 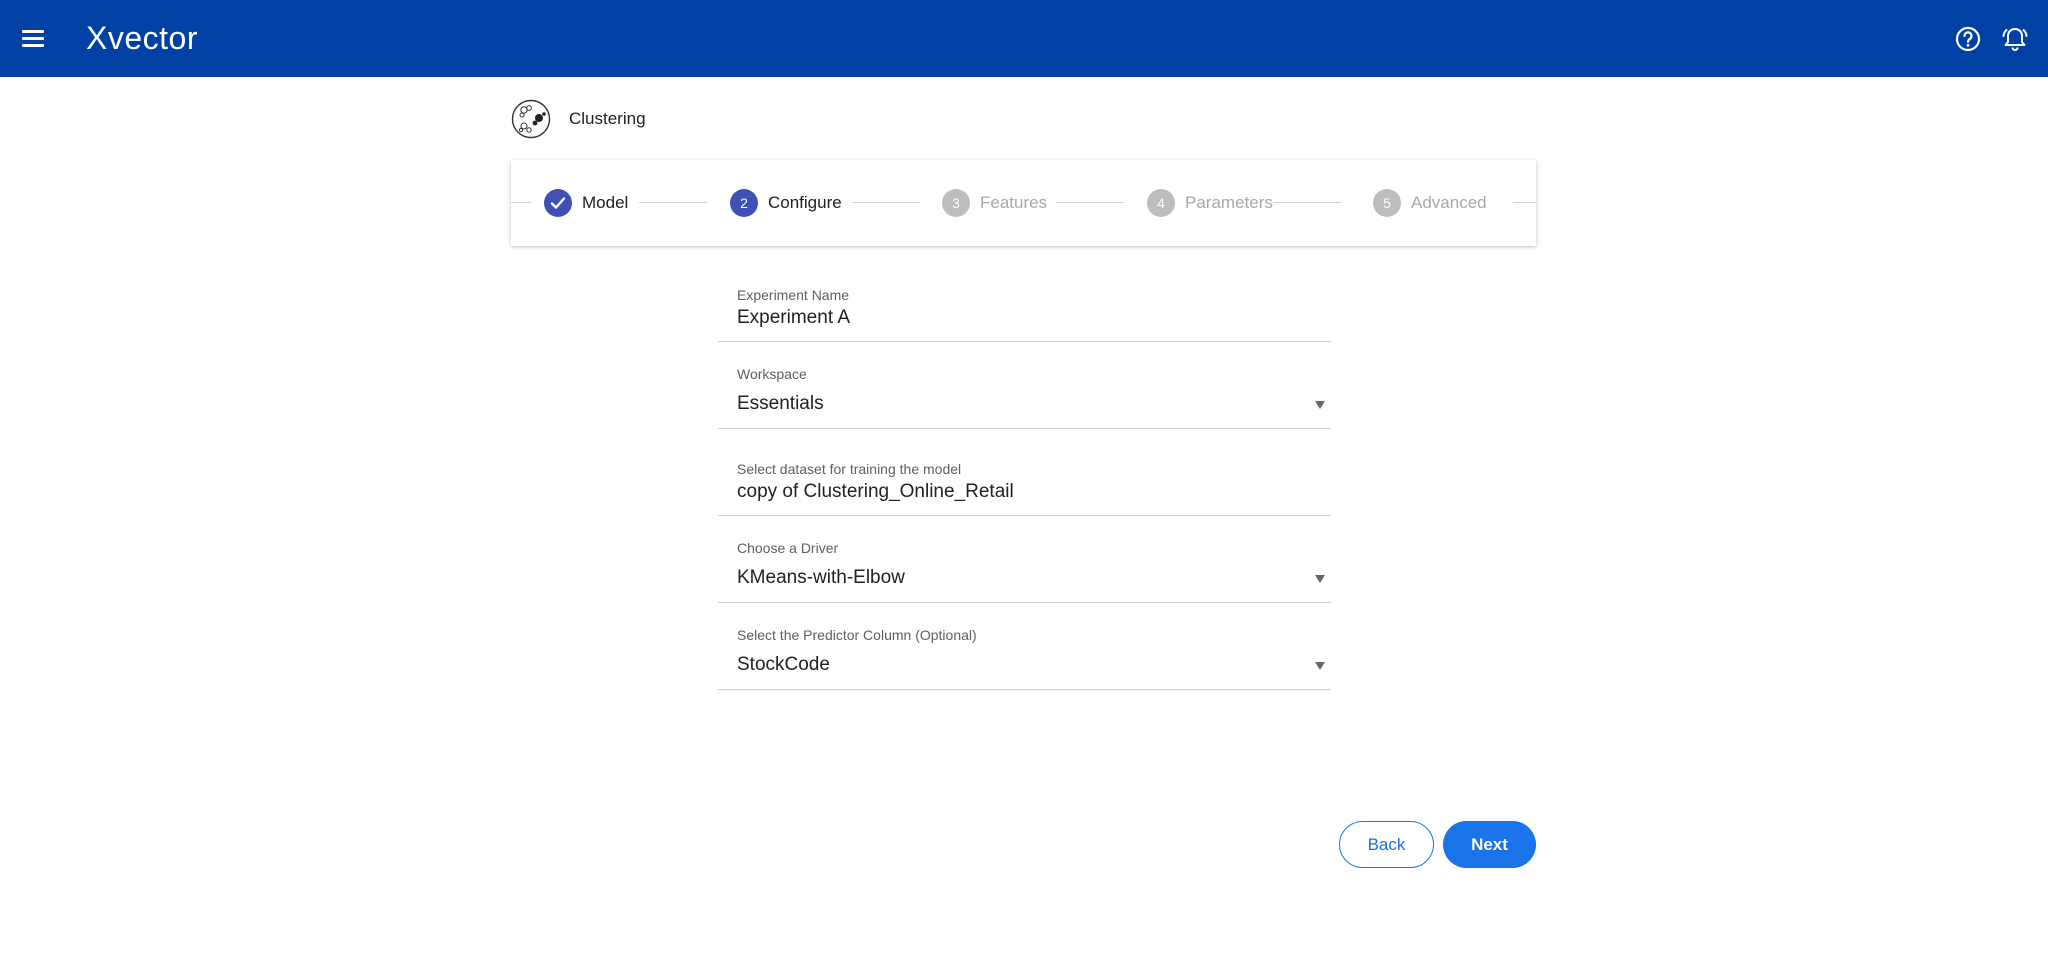 I want to click on step-label: Model, so click(x=605, y=202).